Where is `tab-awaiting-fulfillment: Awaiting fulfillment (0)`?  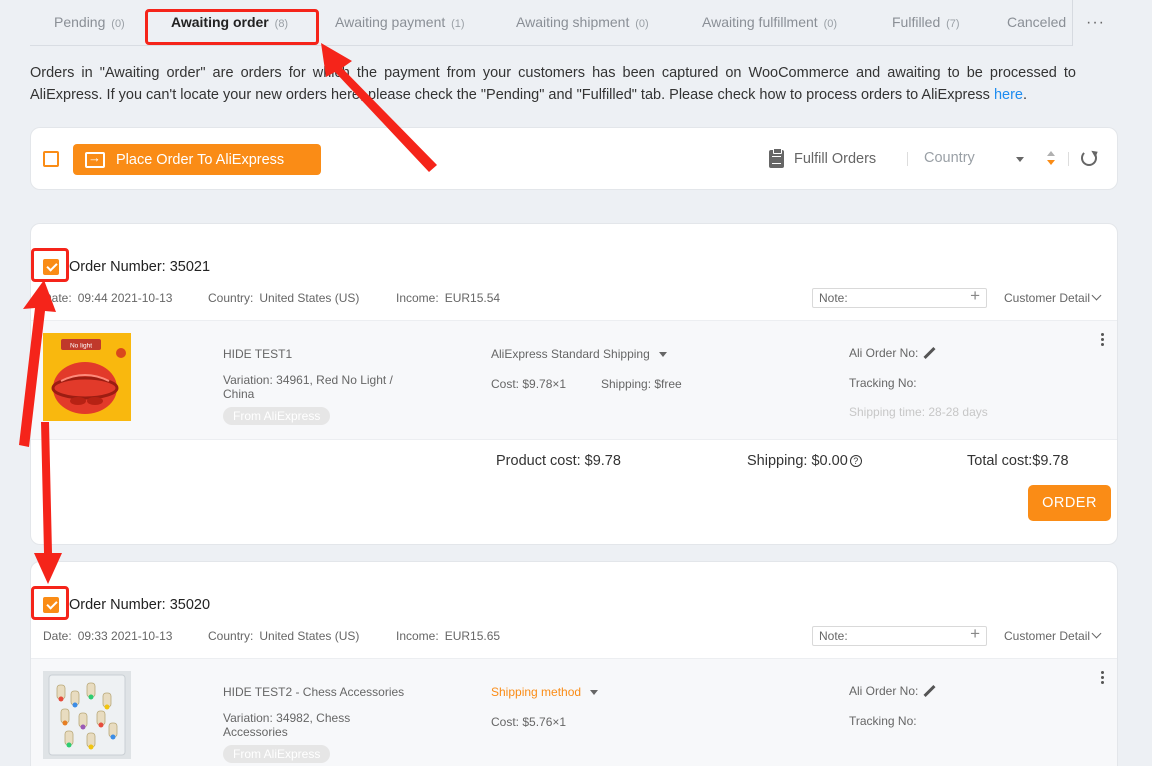 tab-awaiting-fulfillment: Awaiting fulfillment (0) is located at coordinates (769, 22).